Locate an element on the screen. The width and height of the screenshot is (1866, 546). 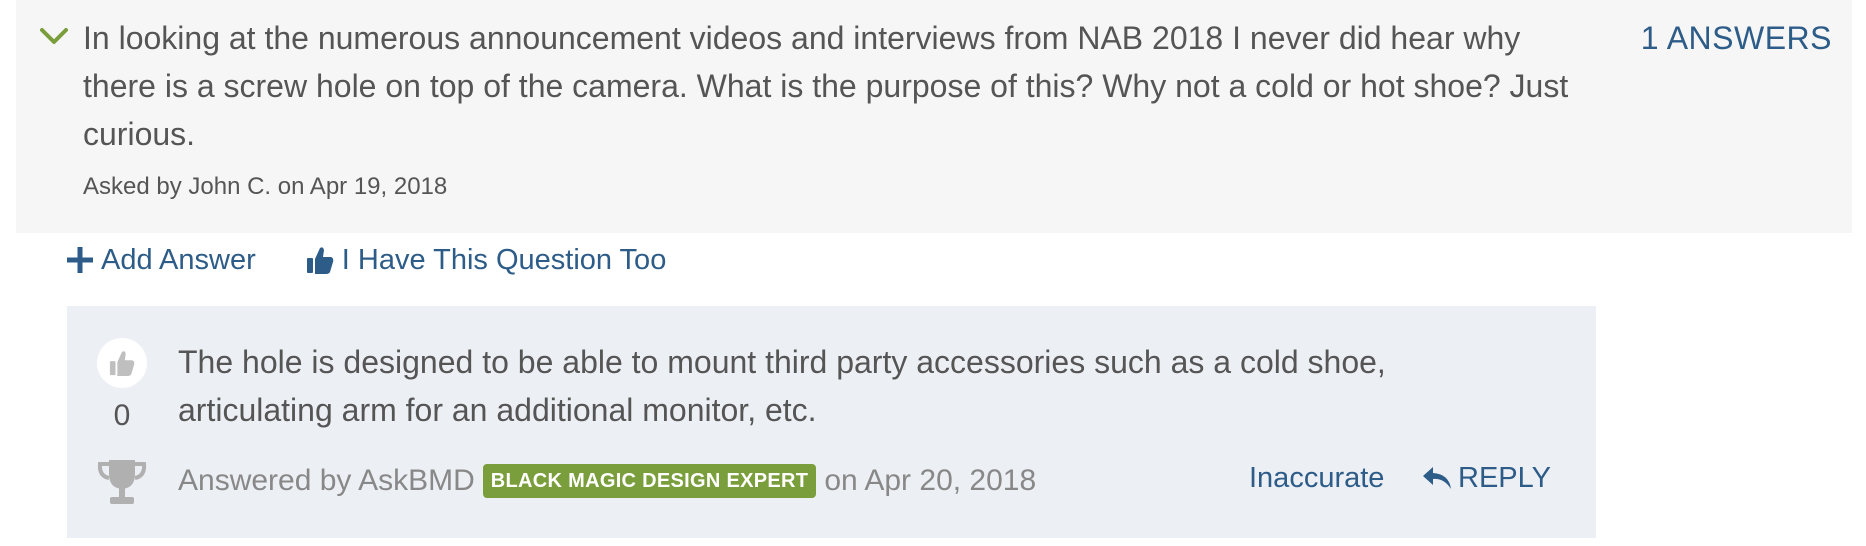
vote-up-button is located at coordinates (122, 363).